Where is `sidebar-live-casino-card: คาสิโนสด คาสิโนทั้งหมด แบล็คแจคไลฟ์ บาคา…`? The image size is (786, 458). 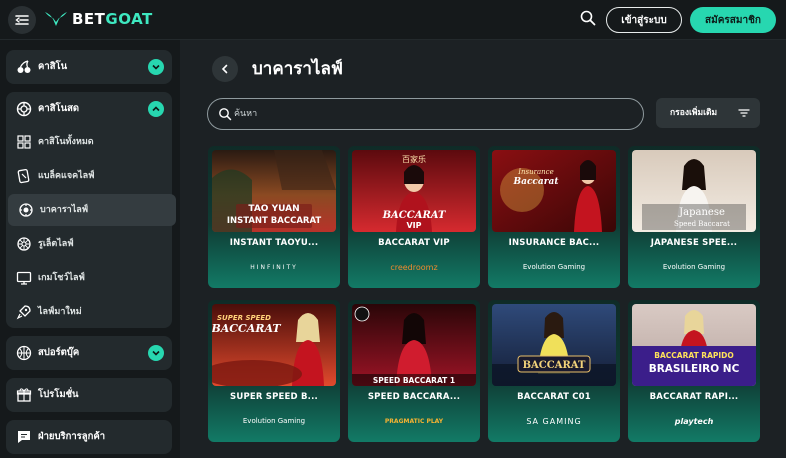 sidebar-live-casino-card: คาสิโนสด คาสิโนทั้งหมด แบล็คแจคไลฟ์ บาคา… is located at coordinates (91, 210).